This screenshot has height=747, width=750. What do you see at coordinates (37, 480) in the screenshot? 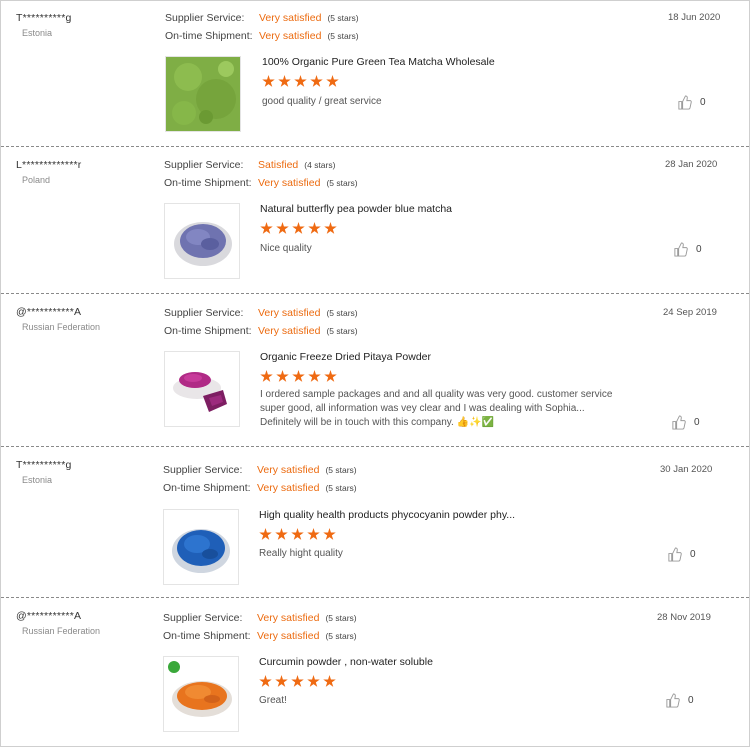
I see `buyer-country: Estonia` at bounding box center [37, 480].